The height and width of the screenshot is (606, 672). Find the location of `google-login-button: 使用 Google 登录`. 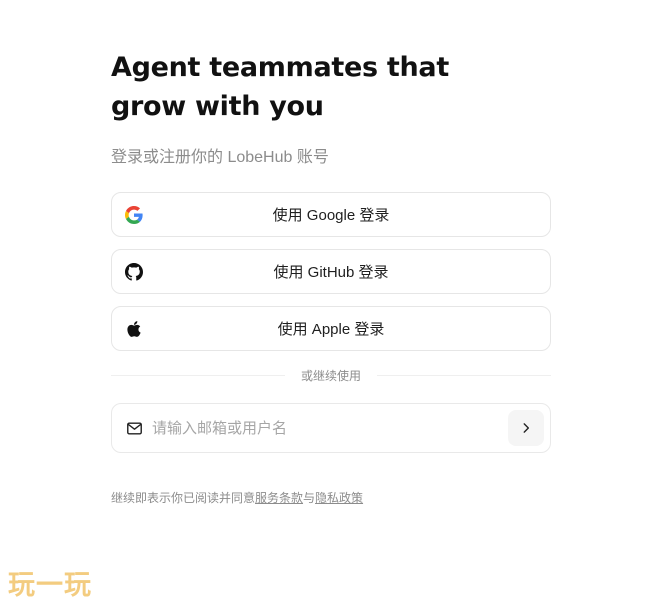

google-login-button: 使用 Google 登录 is located at coordinates (331, 214).